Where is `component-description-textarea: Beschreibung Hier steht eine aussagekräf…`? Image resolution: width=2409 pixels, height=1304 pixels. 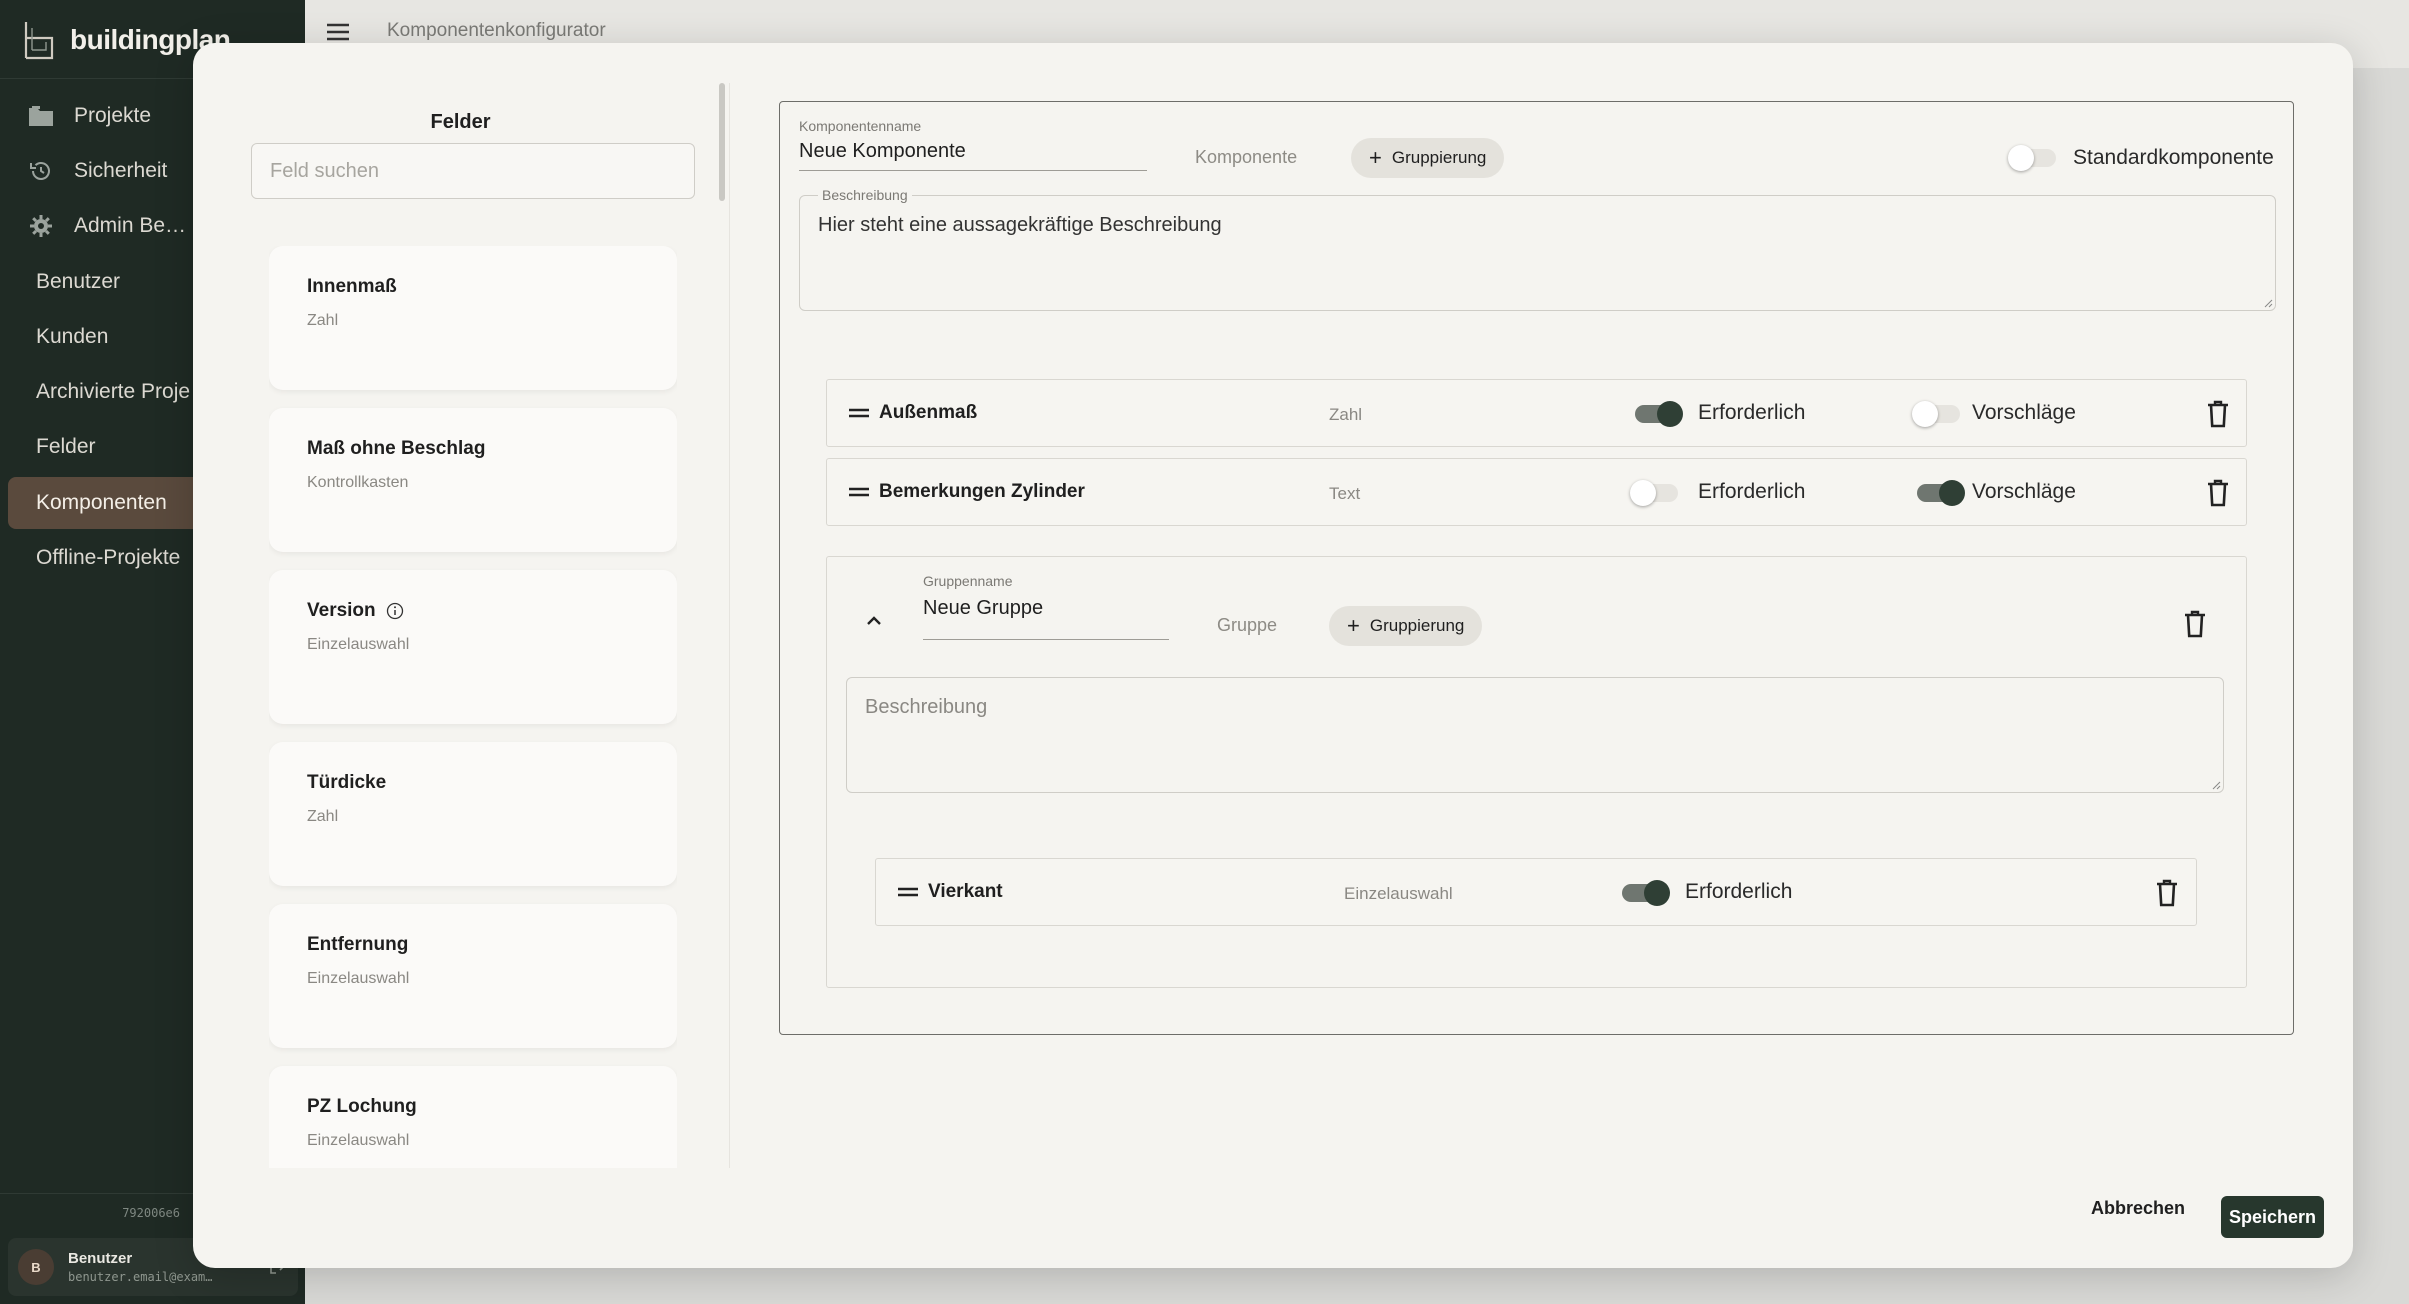
component-description-textarea: Beschreibung Hier steht eine aussagekräf… is located at coordinates (1537, 249).